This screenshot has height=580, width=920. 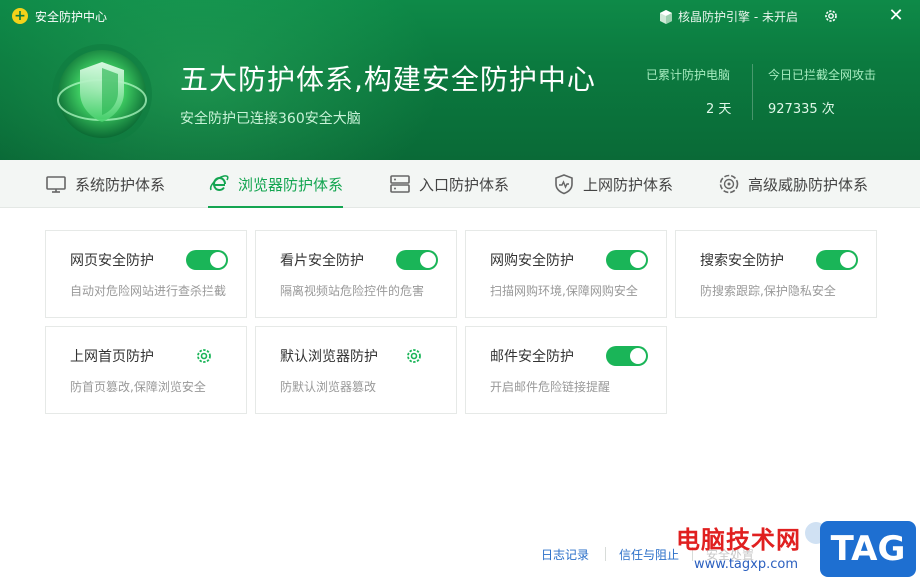 What do you see at coordinates (550, 387) in the screenshot?
I see `card-description: 开启邮件危险链接提醒` at bounding box center [550, 387].